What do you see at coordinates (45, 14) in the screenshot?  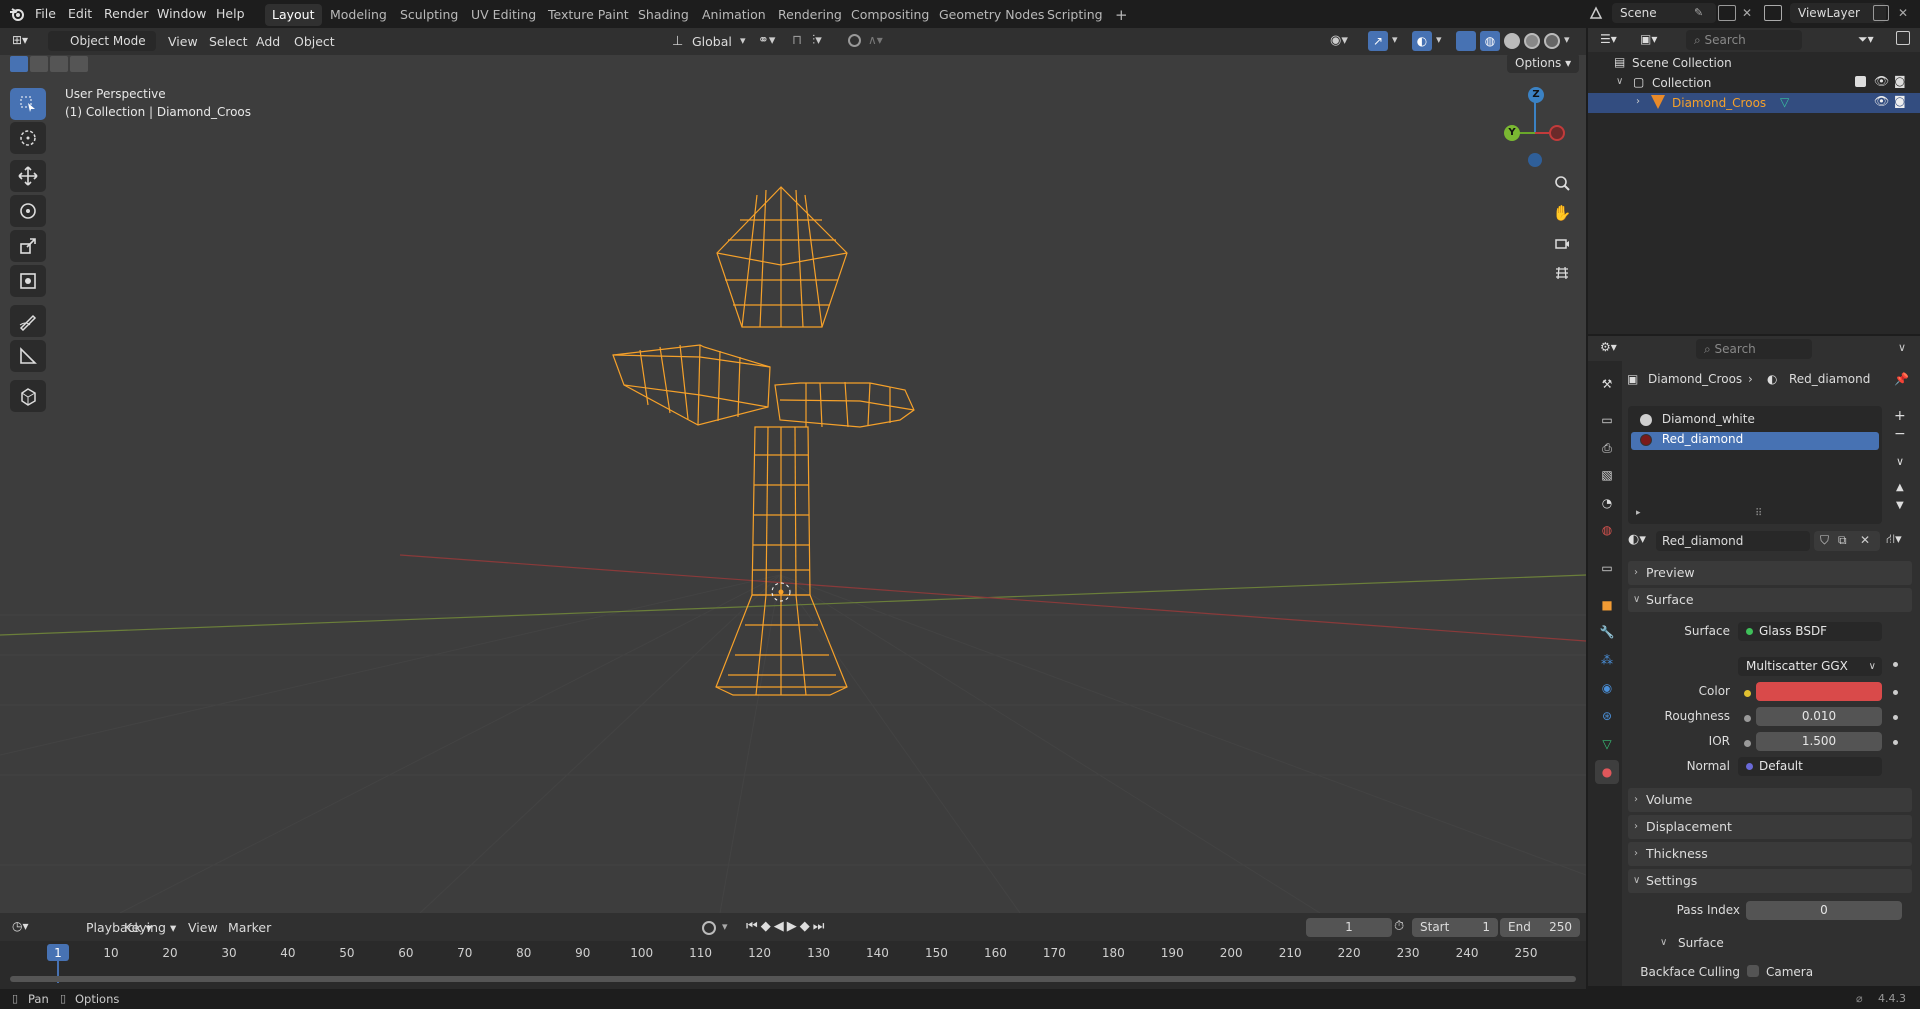 I see `menu-file: File` at bounding box center [45, 14].